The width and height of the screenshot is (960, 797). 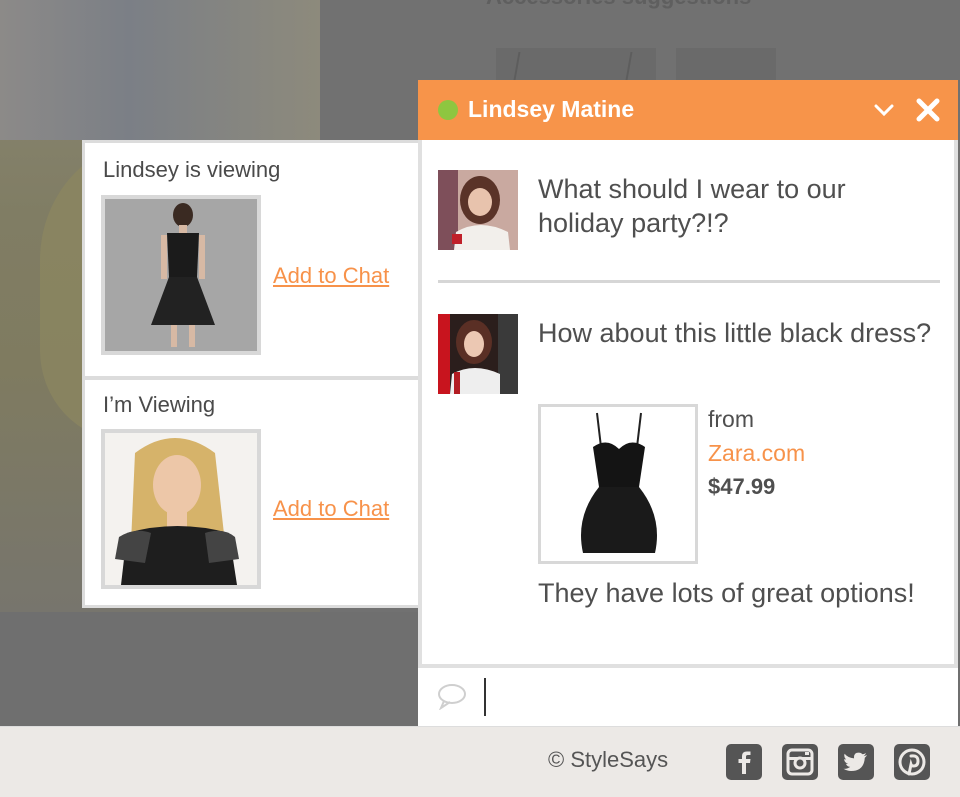 I want to click on add-to-chat-link-me: Add to Chat, so click(x=331, y=509).